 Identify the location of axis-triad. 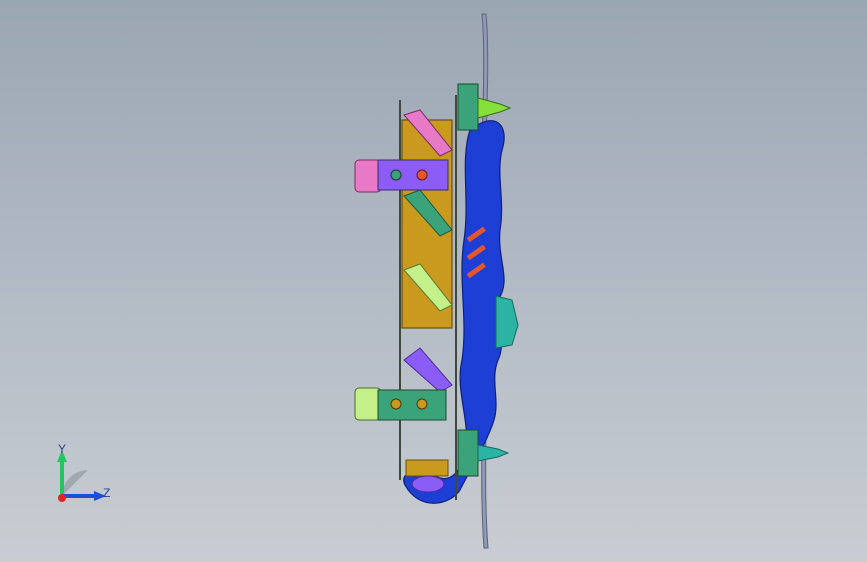
(81, 476).